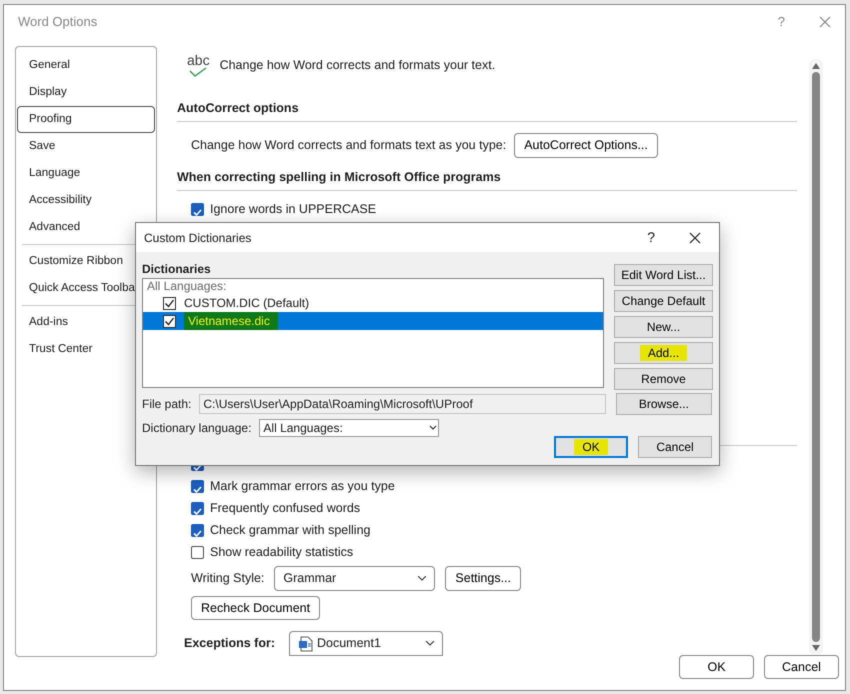 Image resolution: width=850 pixels, height=694 pixels. What do you see at coordinates (663, 379) in the screenshot?
I see `dialog-button: Remove` at bounding box center [663, 379].